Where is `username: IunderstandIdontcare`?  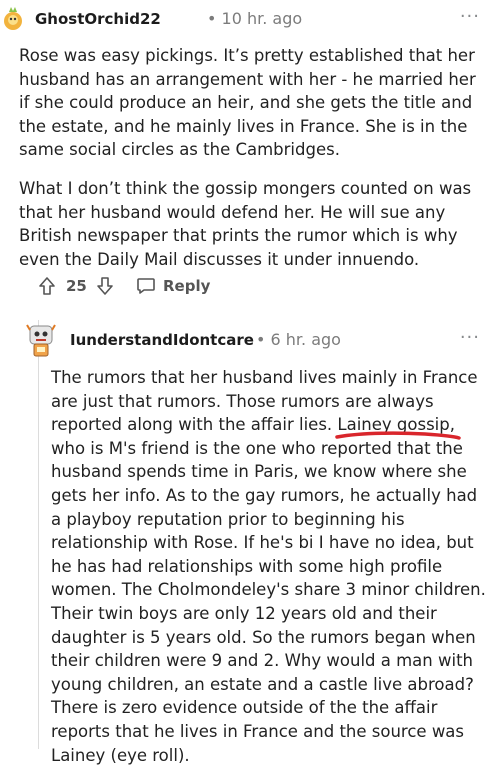 username: IunderstandIdontcare is located at coordinates (162, 340).